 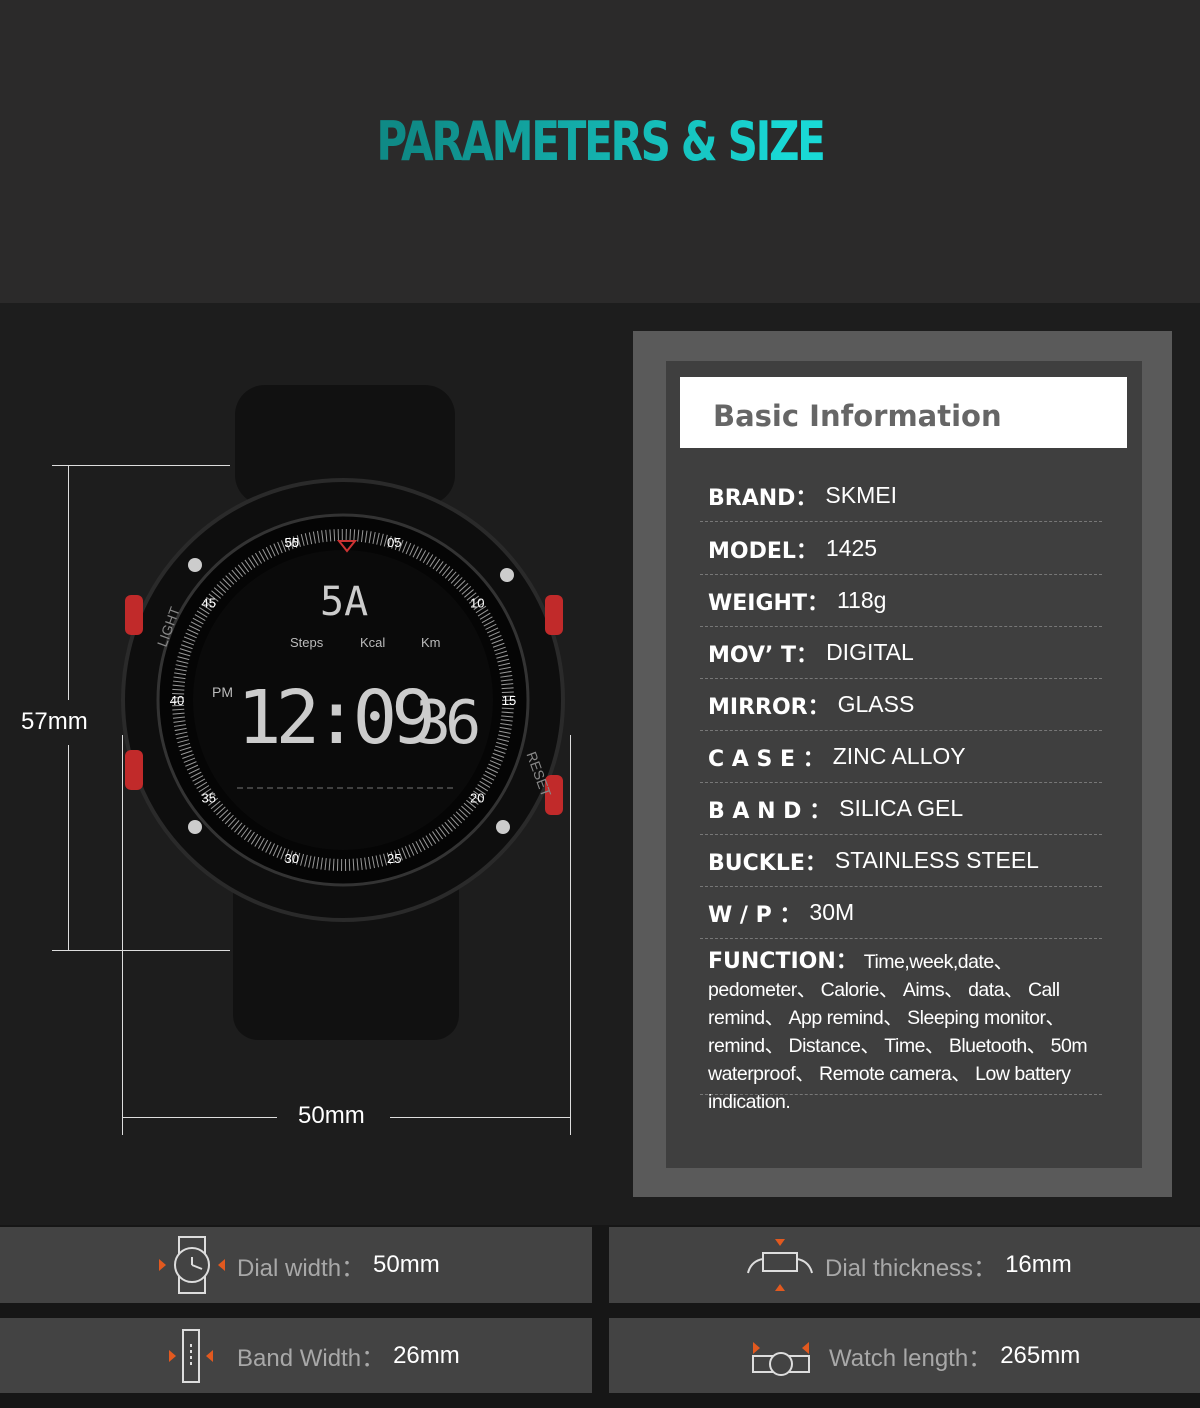 I want to click on info-value: GLASS, so click(x=876, y=704).